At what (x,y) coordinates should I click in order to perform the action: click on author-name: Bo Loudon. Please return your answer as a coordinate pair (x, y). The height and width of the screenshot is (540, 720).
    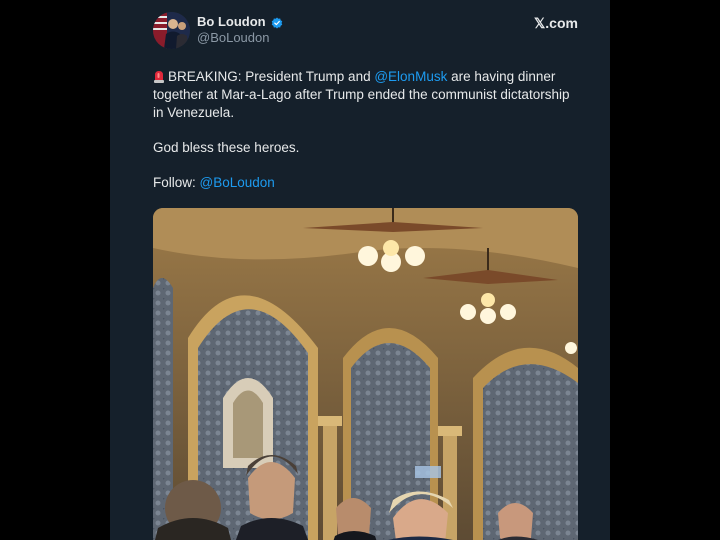
    Looking at the image, I should click on (231, 21).